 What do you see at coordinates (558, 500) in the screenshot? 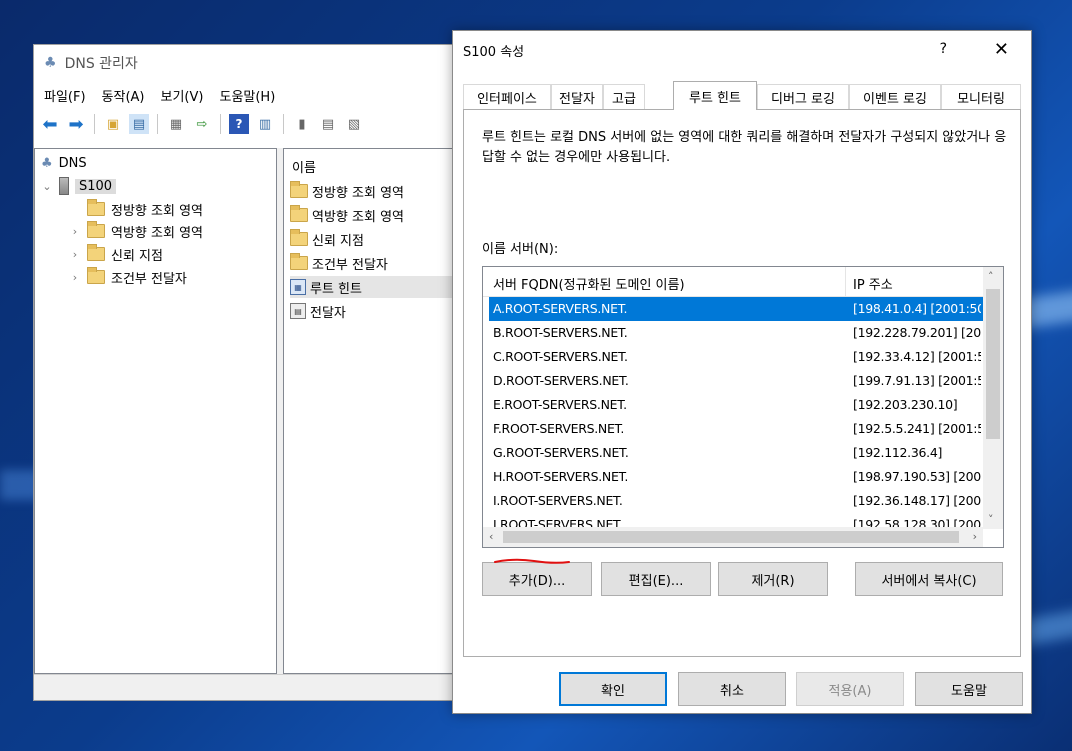
I see `cell-fqdn: I.ROOT-SERVERS.NET.` at bounding box center [558, 500].